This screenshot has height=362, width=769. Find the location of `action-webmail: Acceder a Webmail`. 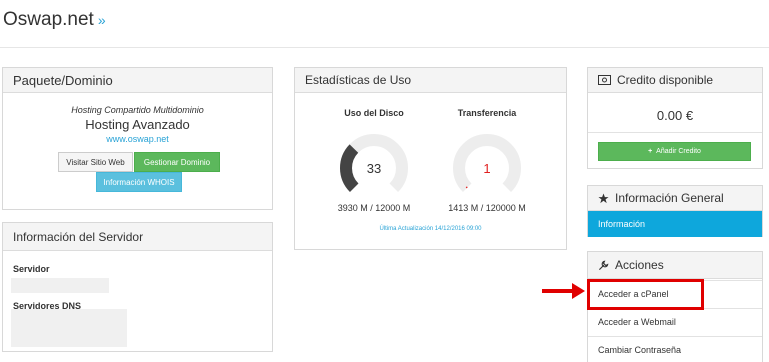

action-webmail: Acceder a Webmail is located at coordinates (675, 321).